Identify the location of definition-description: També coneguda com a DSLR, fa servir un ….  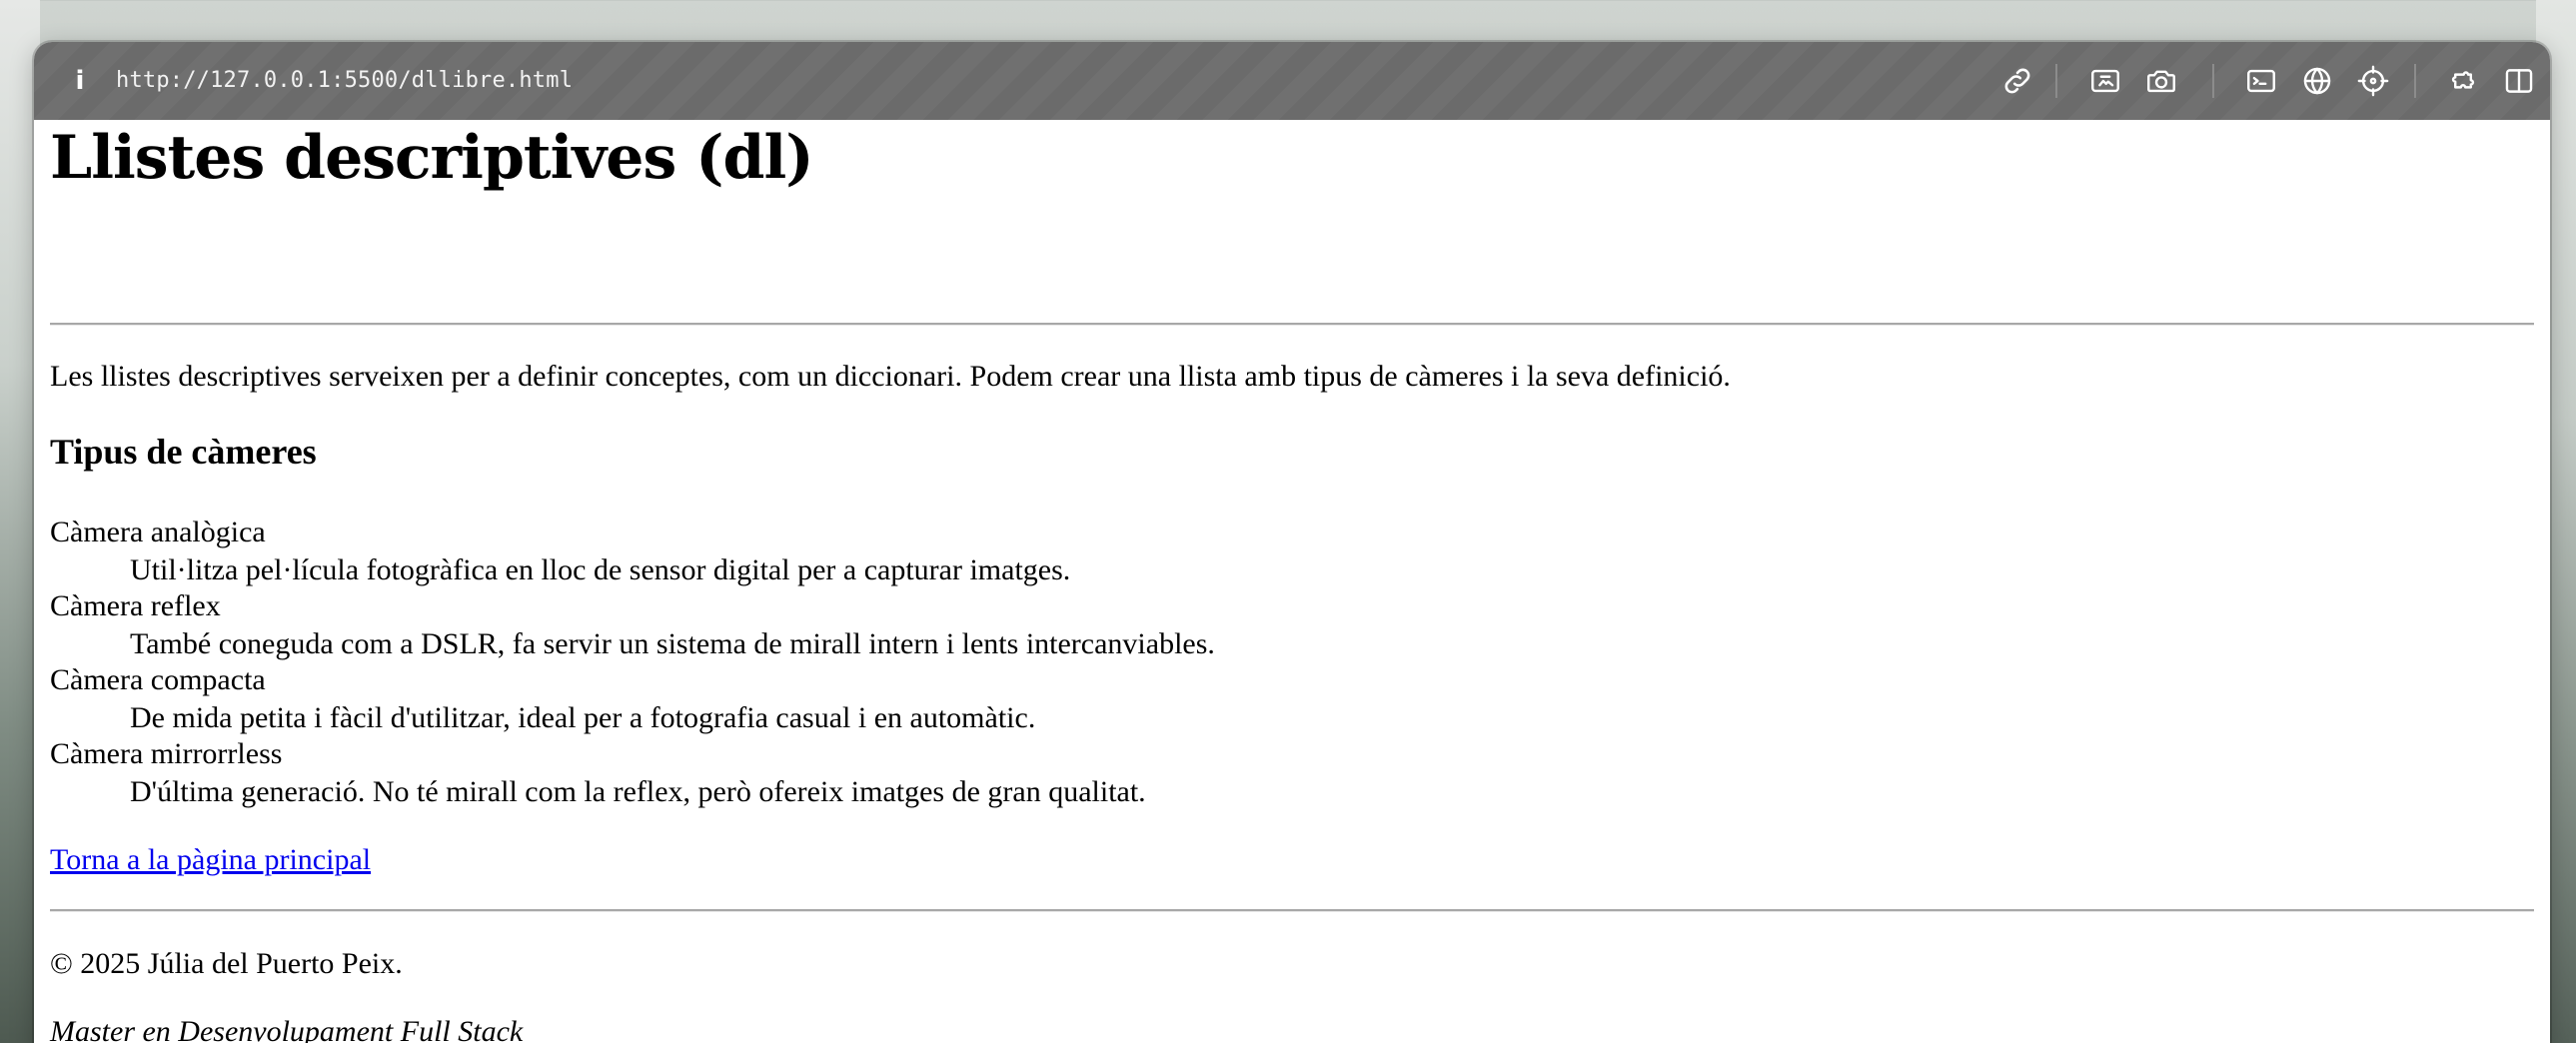
(672, 643).